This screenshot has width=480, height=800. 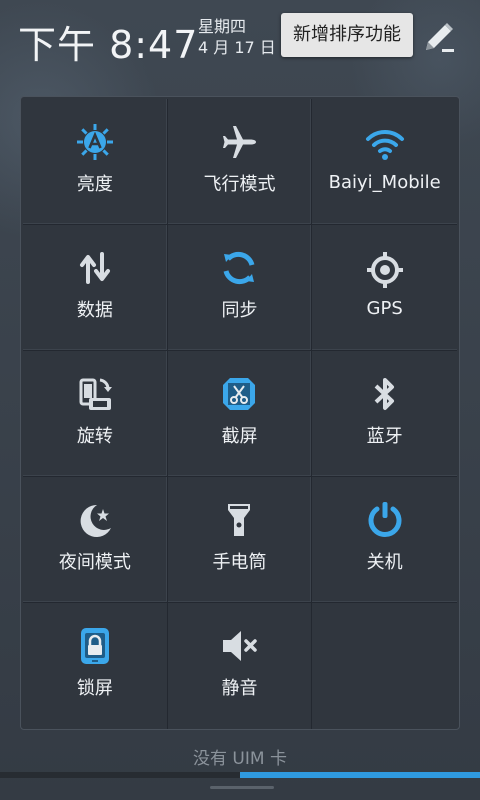 What do you see at coordinates (384, 144) in the screenshot?
I see `wifi-icon` at bounding box center [384, 144].